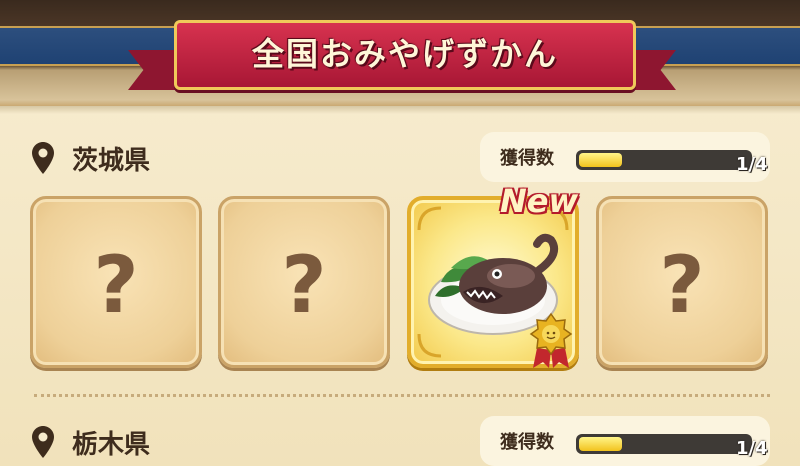 Image resolution: width=800 pixels, height=466 pixels. I want to click on prefecture-name: 茨城県, so click(111, 161).